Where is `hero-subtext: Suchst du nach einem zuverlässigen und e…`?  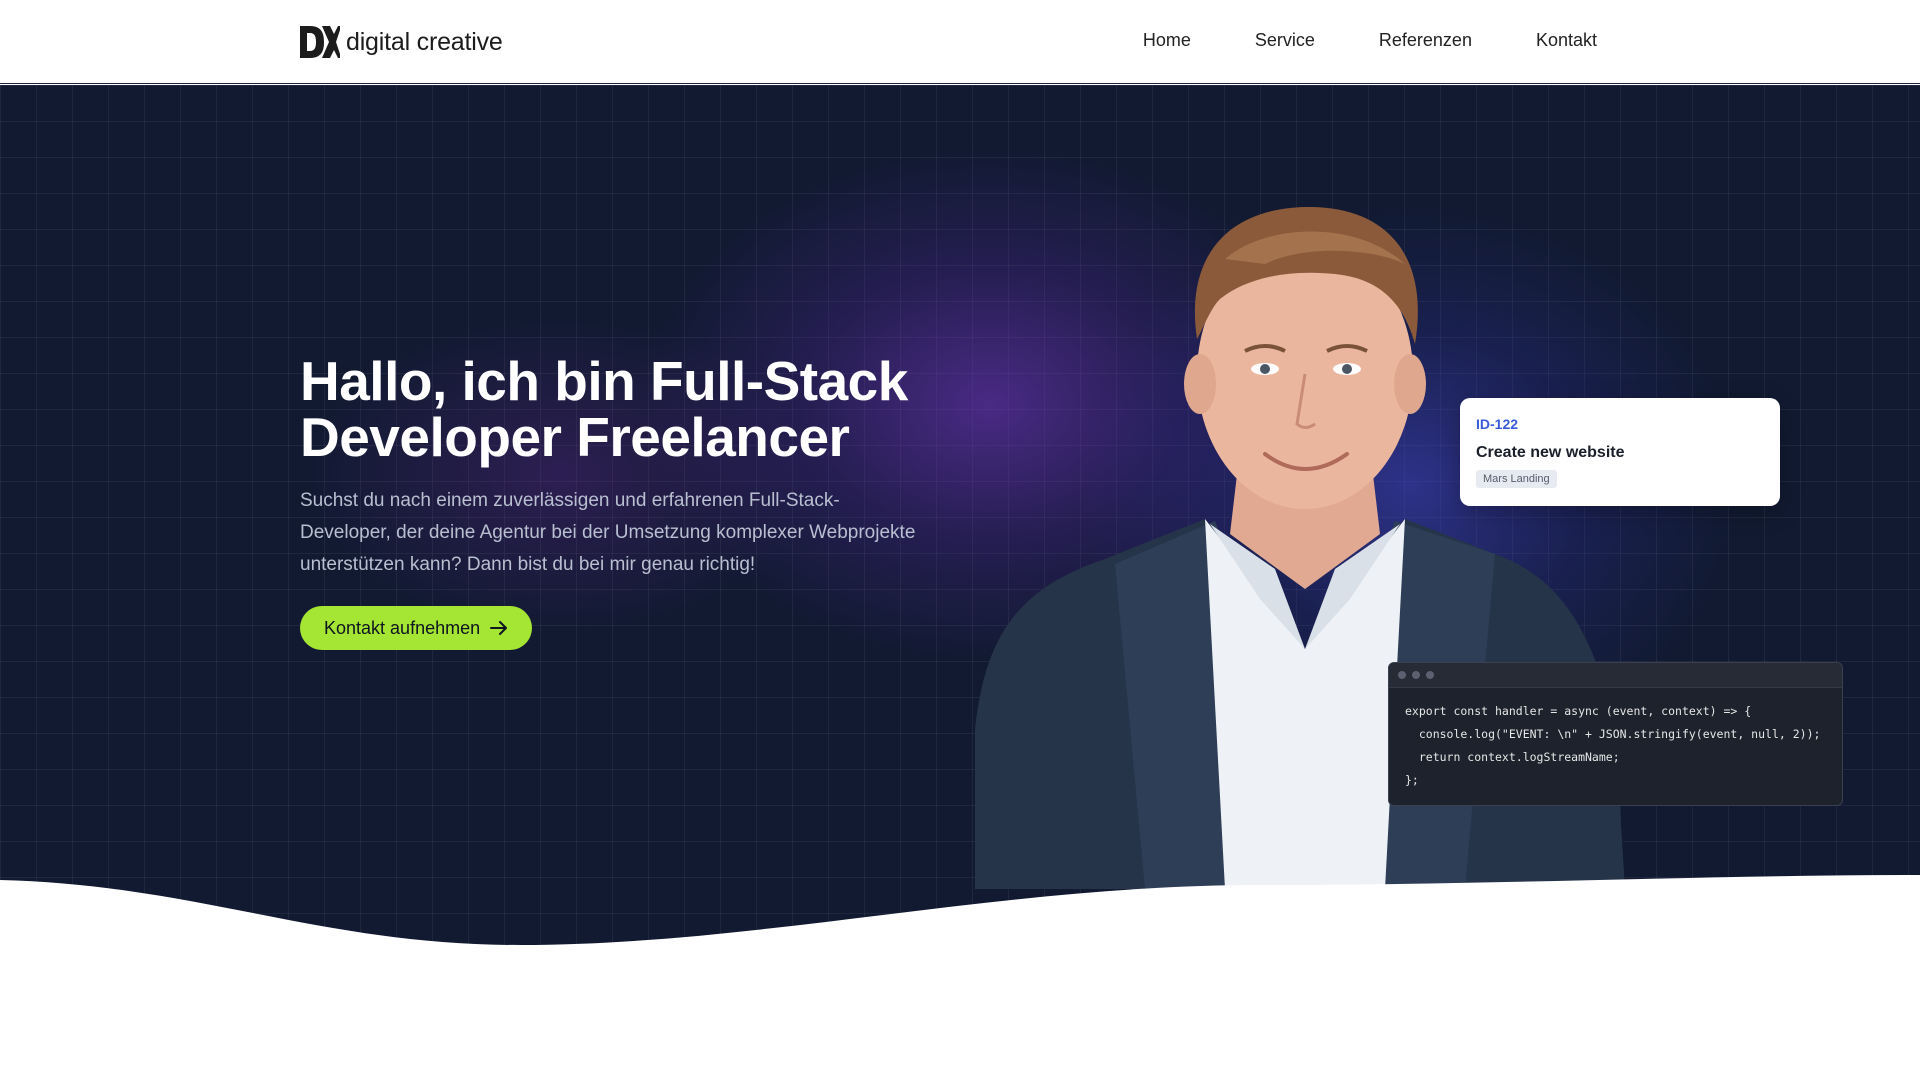 hero-subtext: Suchst du nach einem zuverlässigen und e… is located at coordinates (608, 532).